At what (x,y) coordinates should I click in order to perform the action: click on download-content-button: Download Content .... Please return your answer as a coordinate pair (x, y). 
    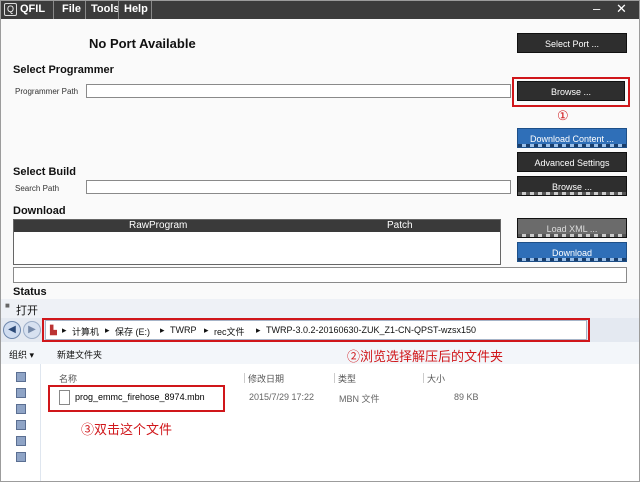
    Looking at the image, I should click on (572, 138).